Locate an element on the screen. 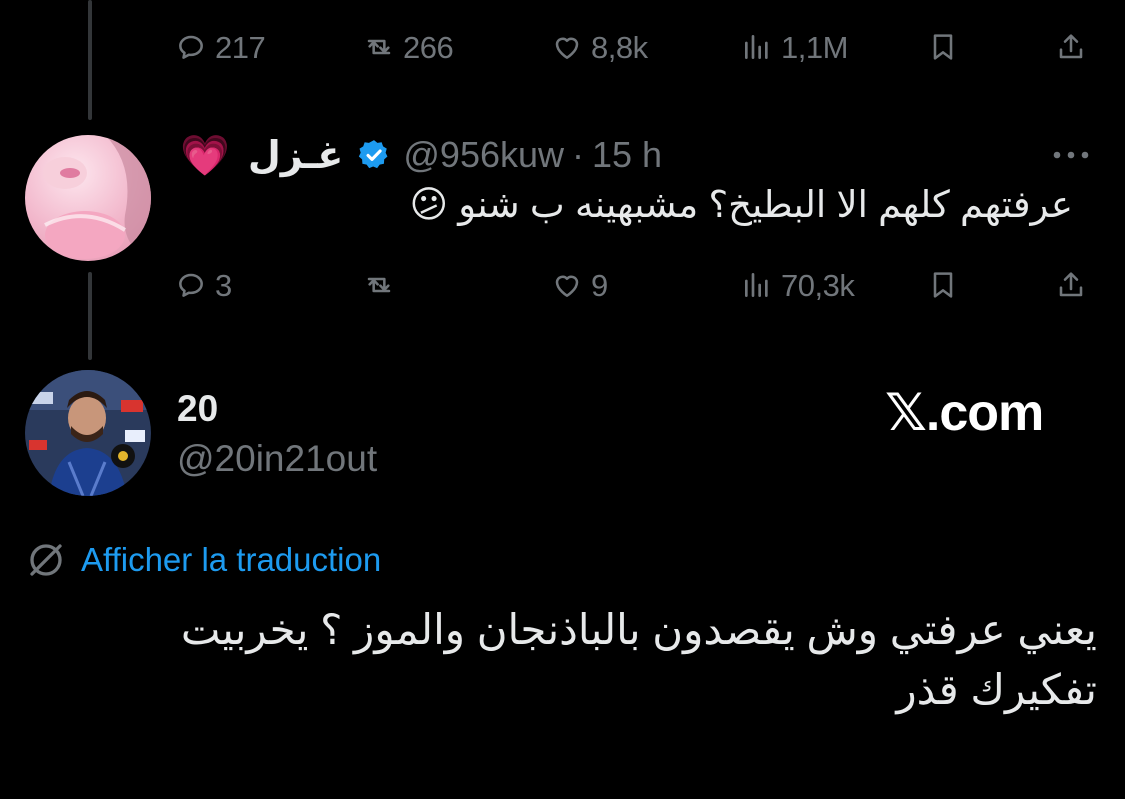 This screenshot has width=1125, height=799. views-button: 1,1M is located at coordinates (794, 47).